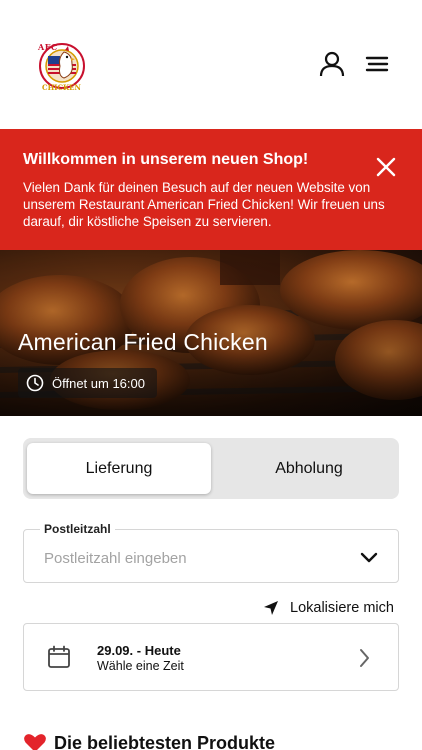  I want to click on locate-me-button: Lokalisiere mich, so click(332, 608).